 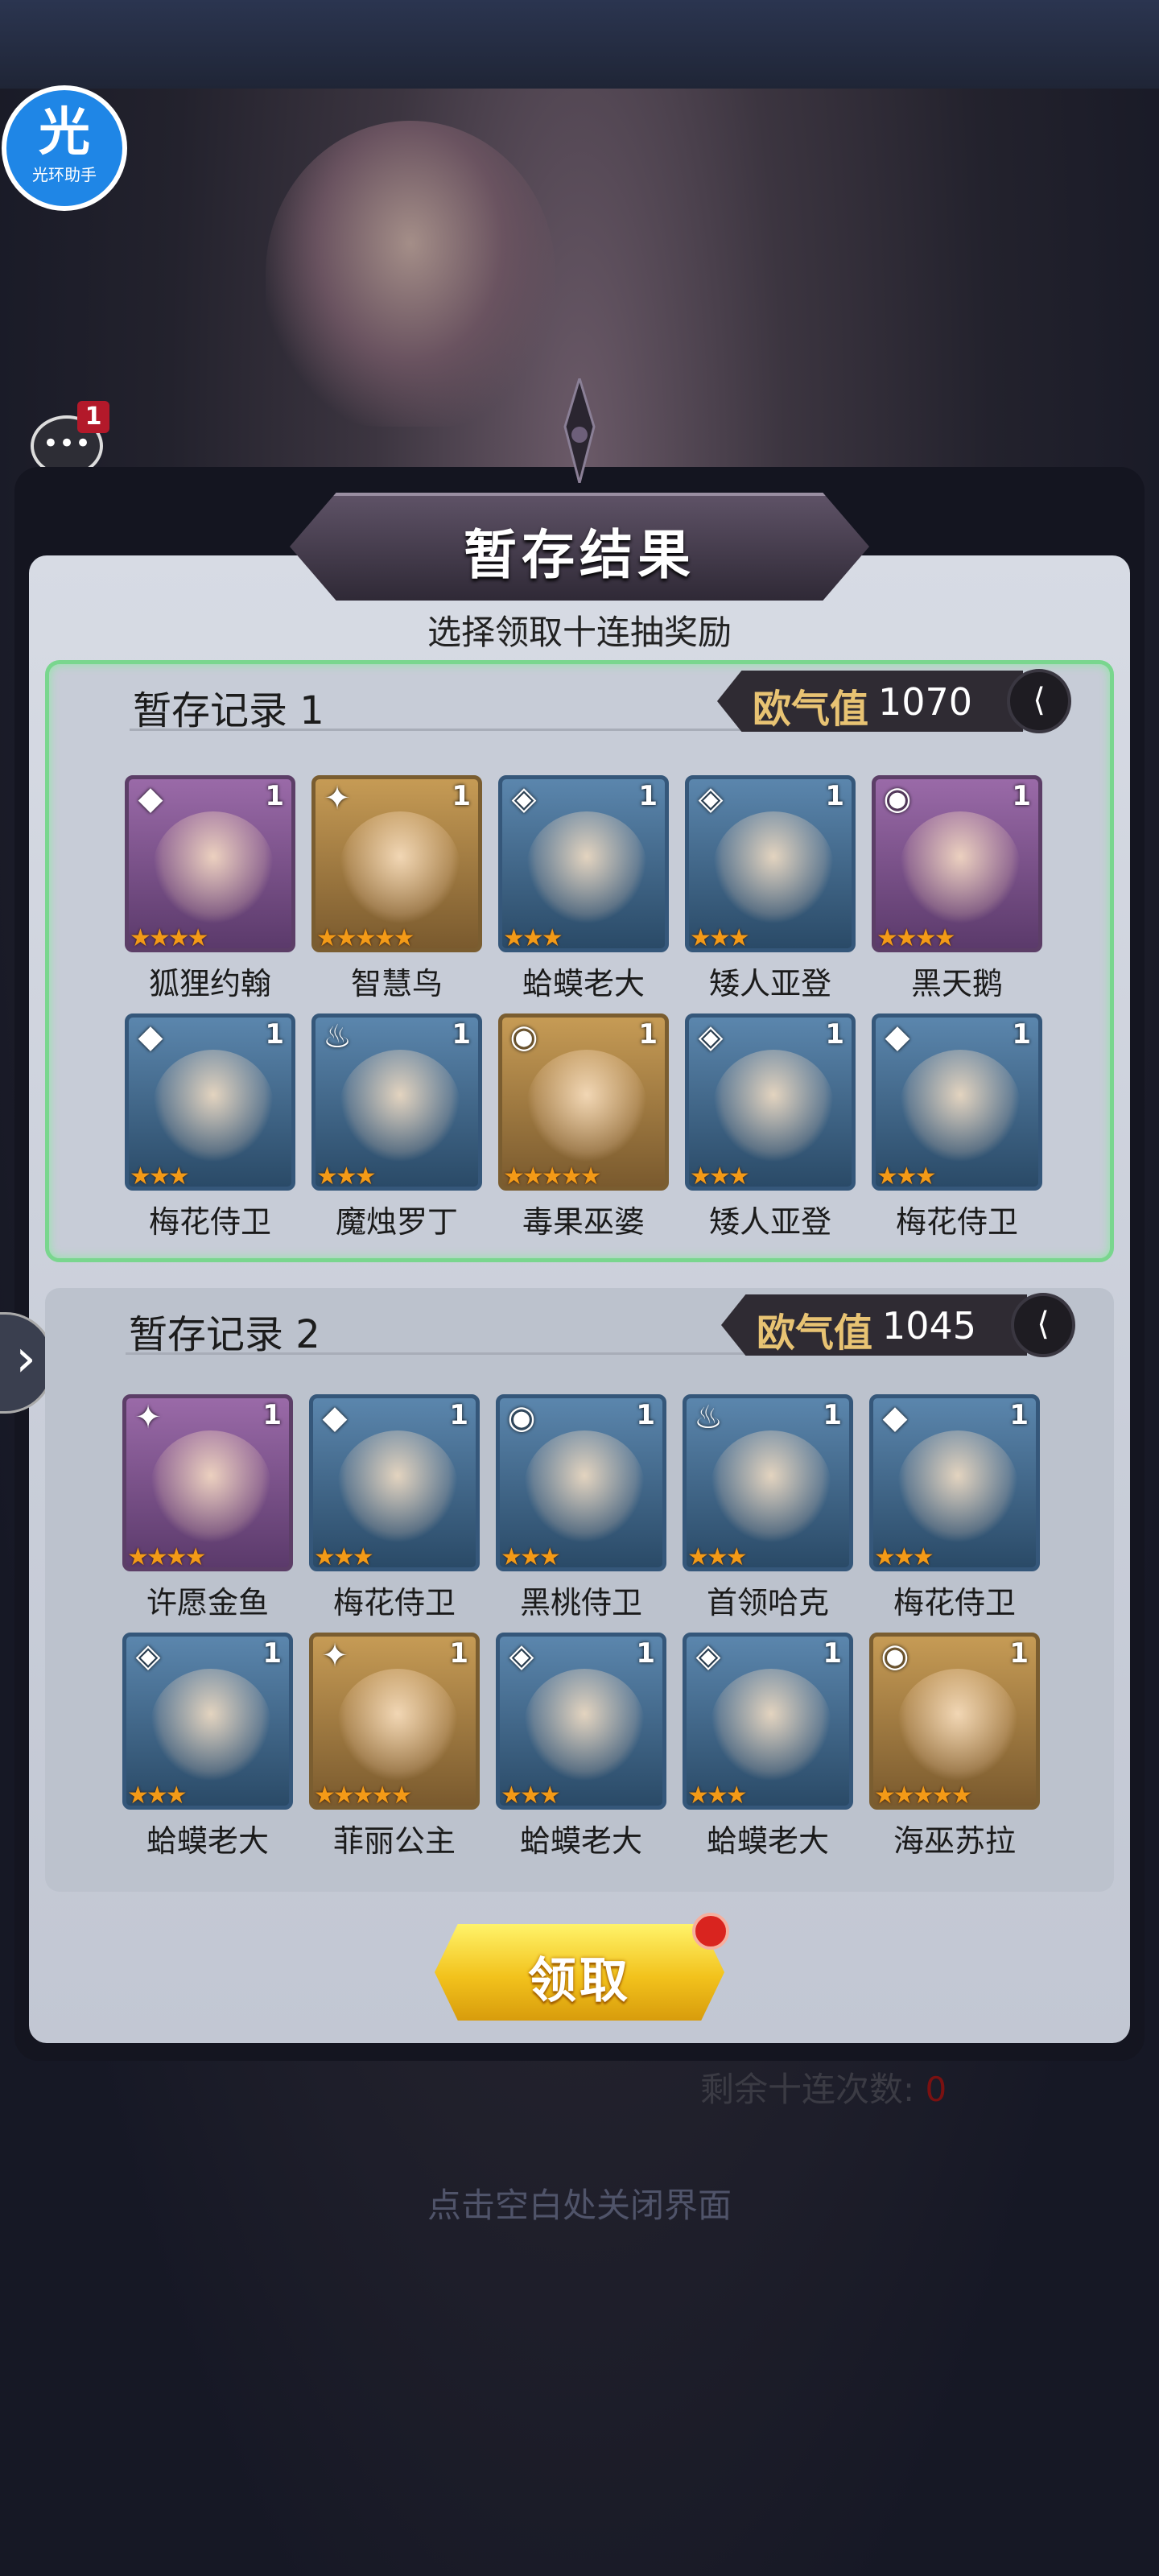 What do you see at coordinates (954, 1746) in the screenshot?
I see `hero-card: ◉ 1 ★★★★★ 海巫苏拉` at bounding box center [954, 1746].